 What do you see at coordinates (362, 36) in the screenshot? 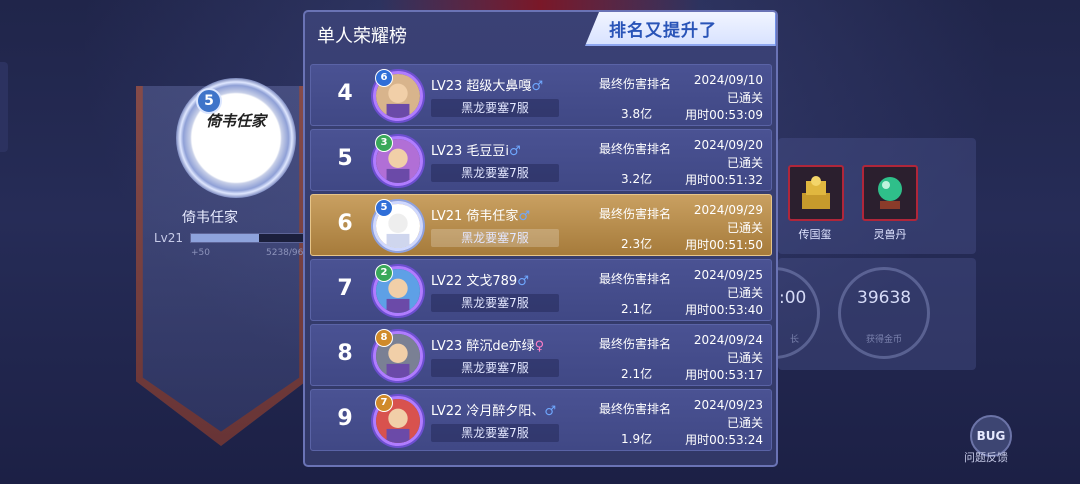
I see `dialog-title: 单人荣耀榜` at bounding box center [362, 36].